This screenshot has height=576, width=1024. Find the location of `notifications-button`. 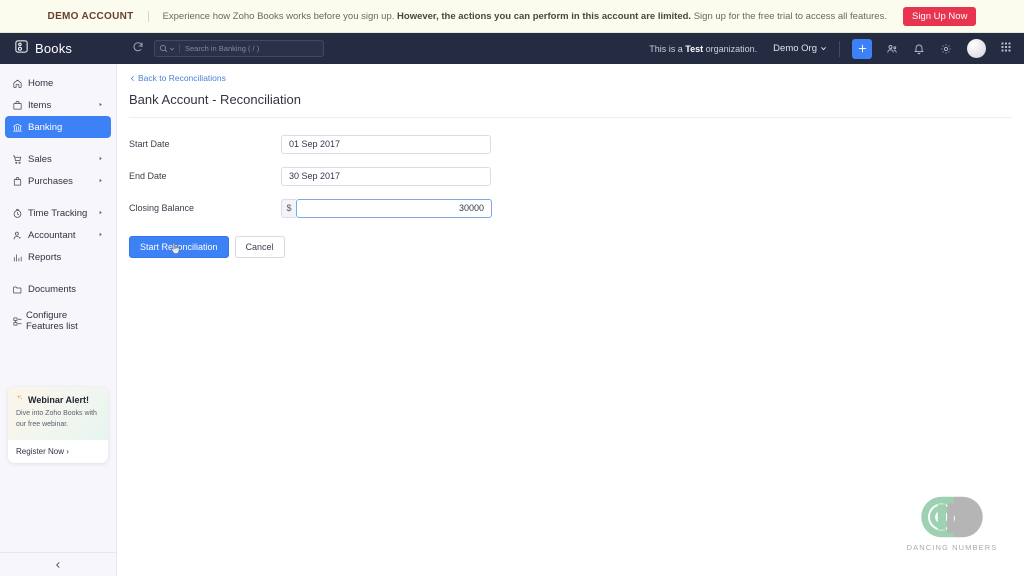

notifications-button is located at coordinates (919, 49).